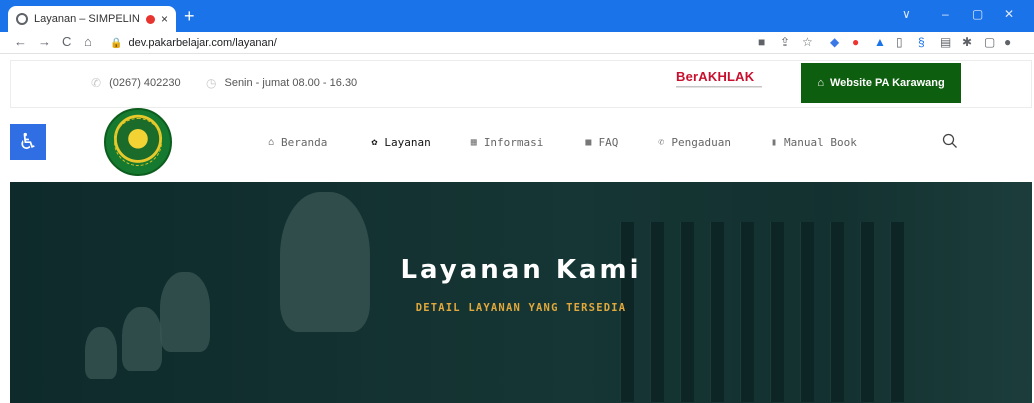 The height and width of the screenshot is (403, 1034). I want to click on browser-tabstrip: Layanan – SIMPELIN – Peng × + ∨ – ▢ ✕, so click(517, 16).